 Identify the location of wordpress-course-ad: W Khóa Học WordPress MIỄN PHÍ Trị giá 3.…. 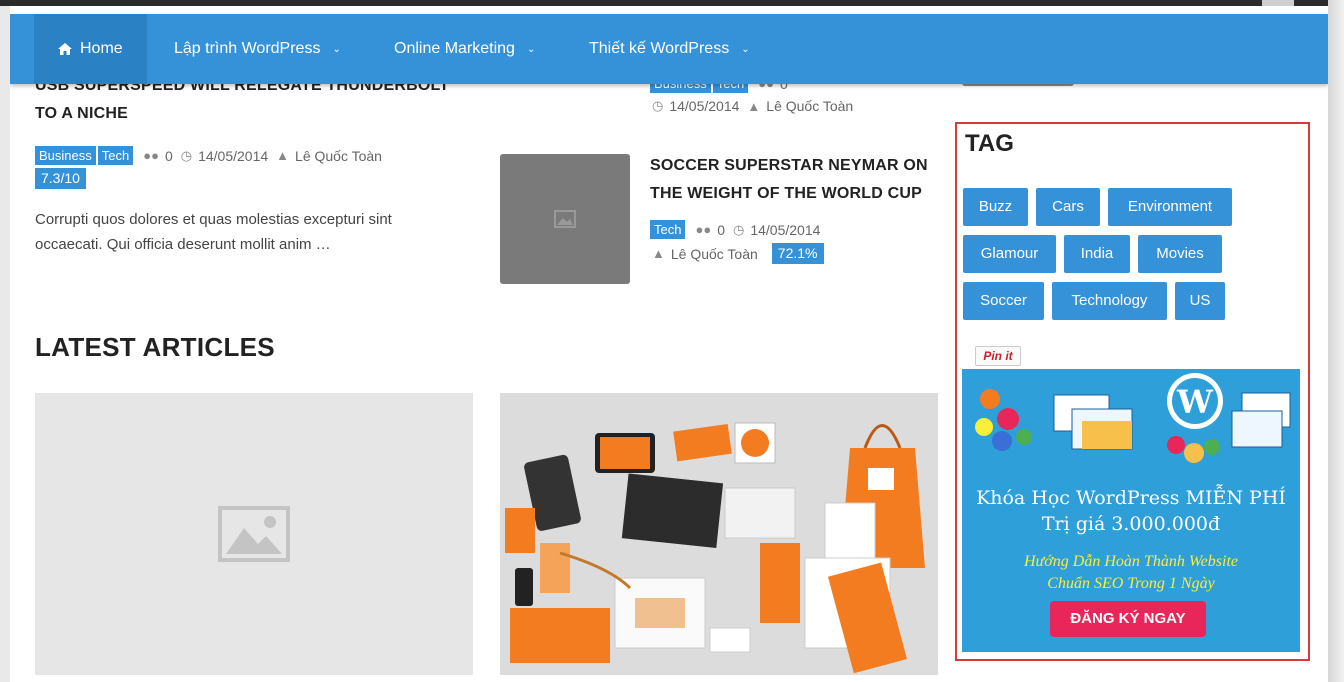
(1131, 510).